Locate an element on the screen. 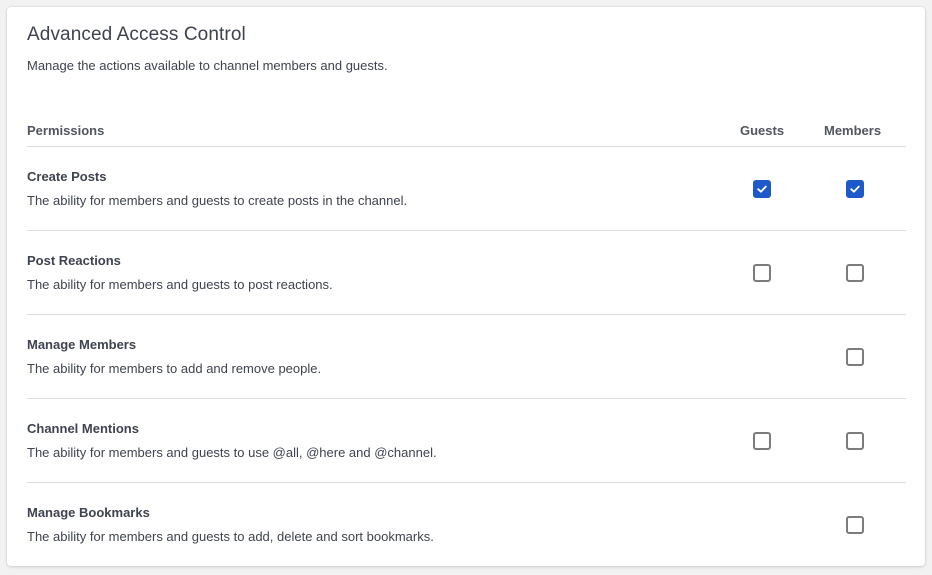 This screenshot has width=932, height=575. permissions-table-header: Permissions Guests Members is located at coordinates (466, 132).